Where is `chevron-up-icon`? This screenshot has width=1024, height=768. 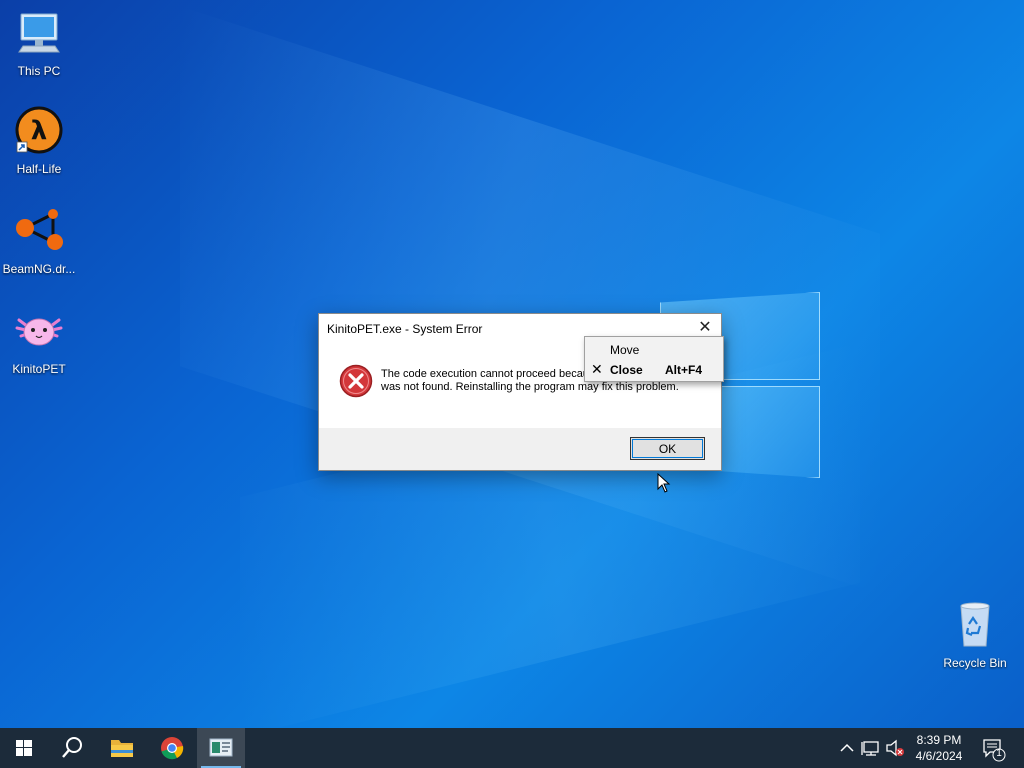 chevron-up-icon is located at coordinates (847, 747).